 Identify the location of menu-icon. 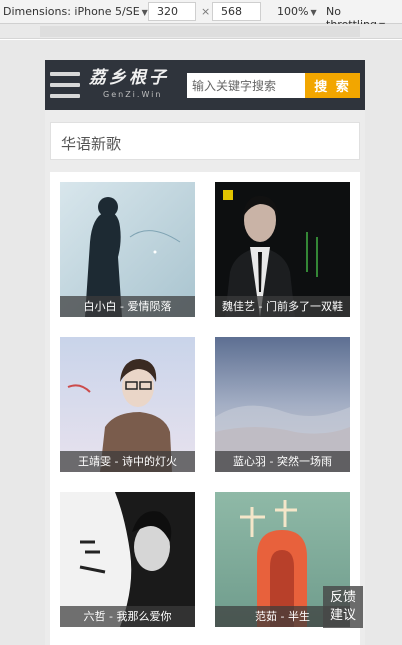
(65, 85).